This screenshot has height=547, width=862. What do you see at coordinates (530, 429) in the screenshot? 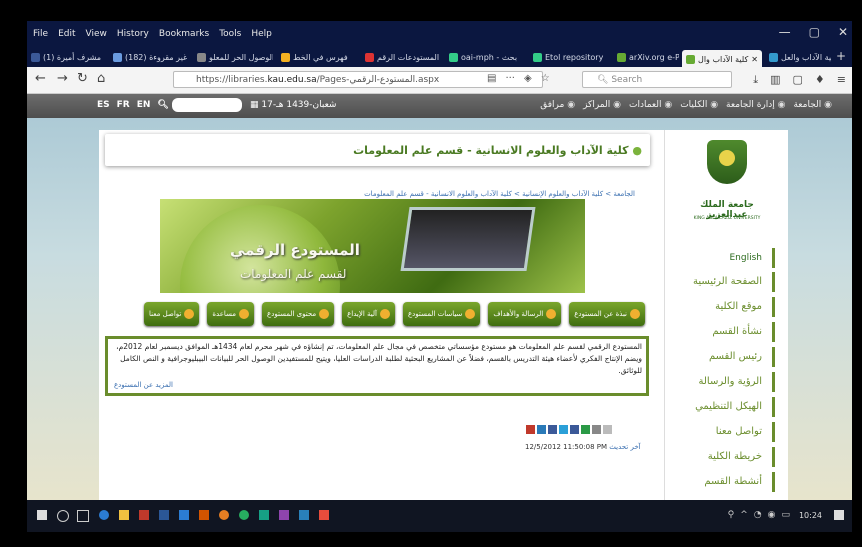
I see `print-icon` at bounding box center [530, 429].